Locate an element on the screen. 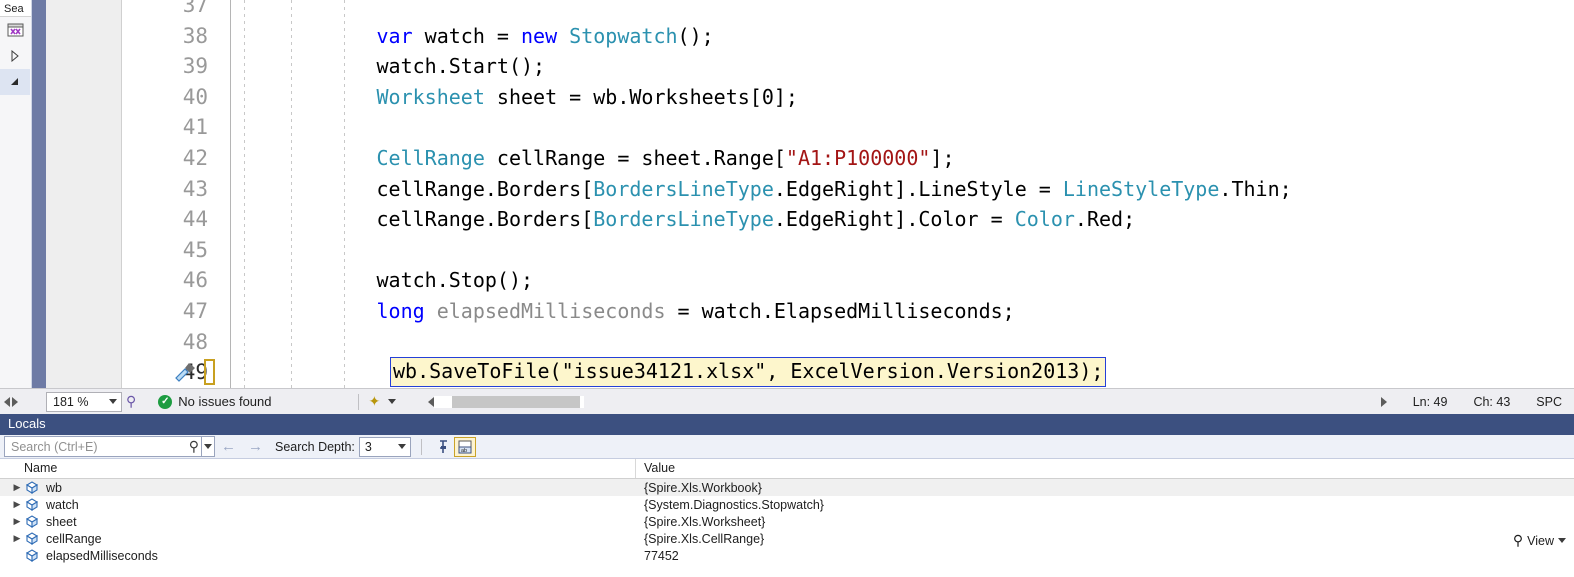  cell-name: ▶ wb is located at coordinates (318, 488).